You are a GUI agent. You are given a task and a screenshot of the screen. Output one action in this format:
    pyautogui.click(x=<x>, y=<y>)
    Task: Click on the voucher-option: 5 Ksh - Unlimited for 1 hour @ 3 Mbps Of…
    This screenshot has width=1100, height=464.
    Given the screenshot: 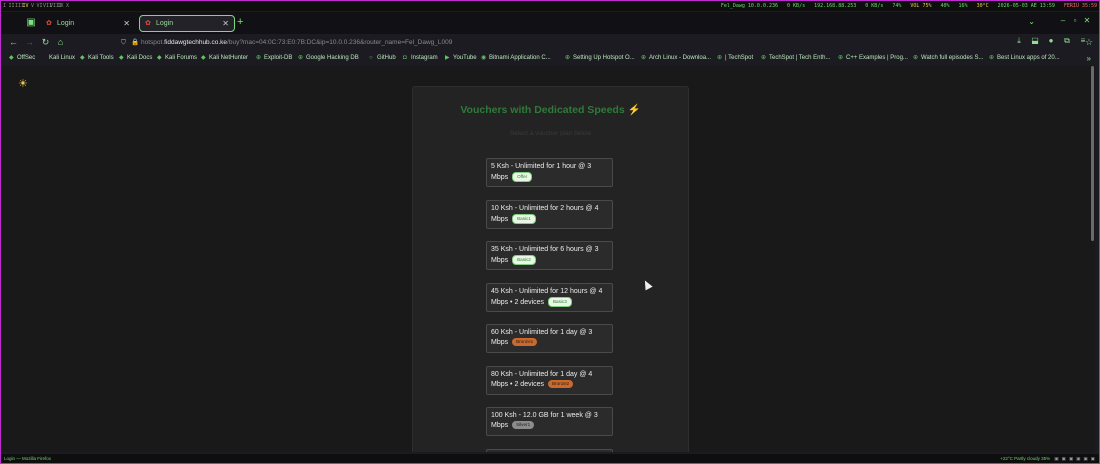 What is the action you would take?
    pyautogui.click(x=549, y=172)
    